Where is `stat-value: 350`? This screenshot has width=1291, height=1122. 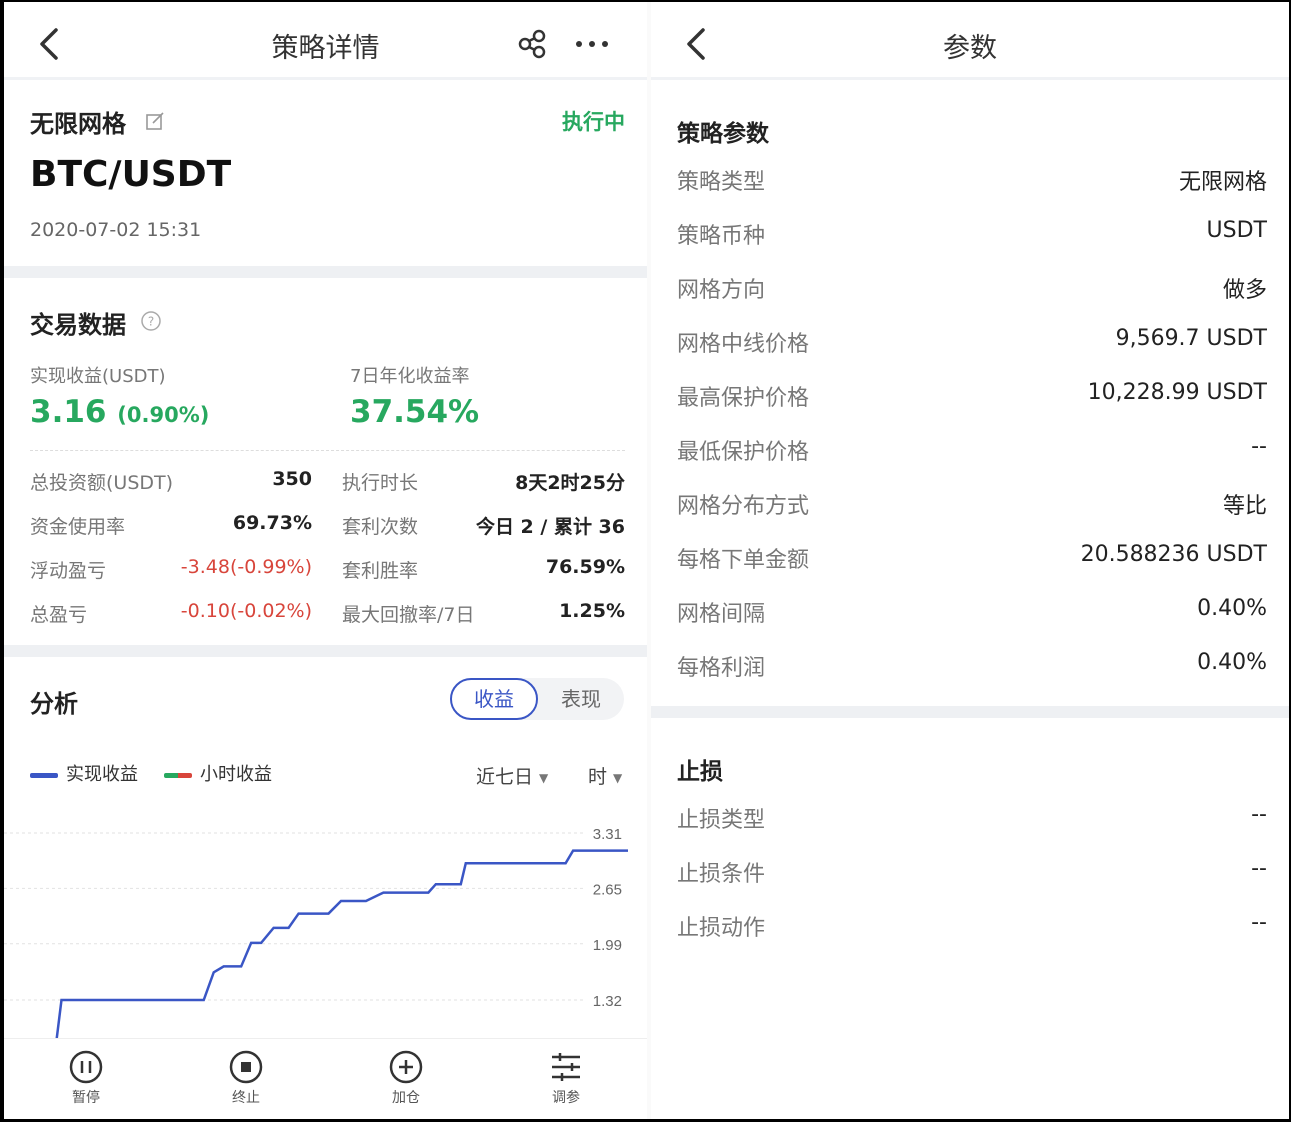 stat-value: 350 is located at coordinates (292, 479).